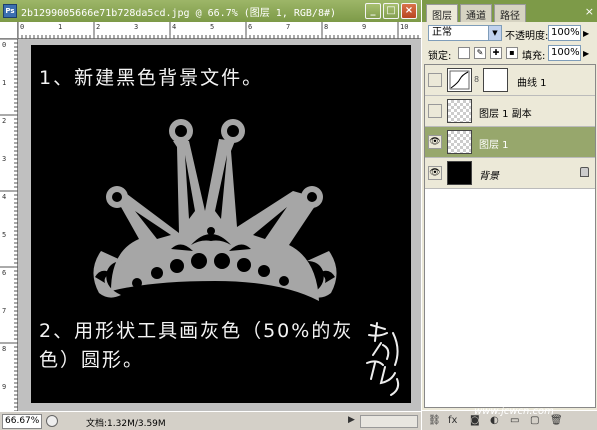 The width and height of the screenshot is (597, 430). What do you see at coordinates (510, 142) in the screenshot?
I see `layer-layer-1: 👁 图层 1` at bounding box center [510, 142].